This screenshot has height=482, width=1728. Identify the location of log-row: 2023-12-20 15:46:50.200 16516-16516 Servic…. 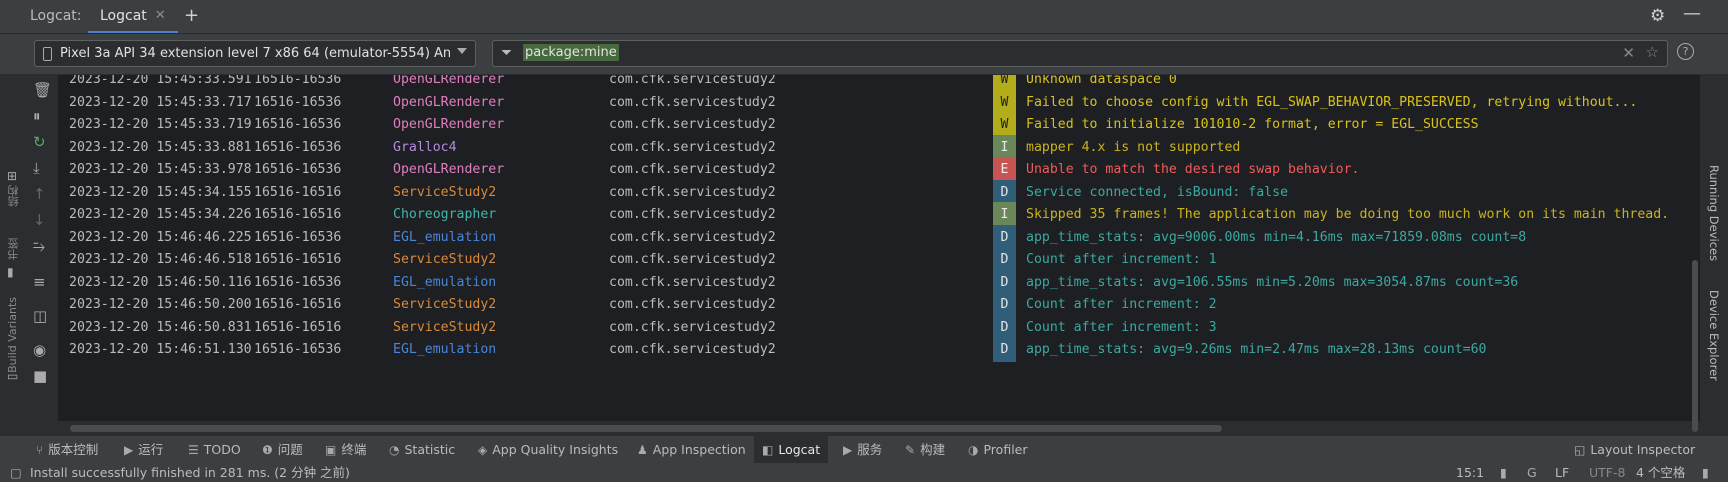
(879, 304).